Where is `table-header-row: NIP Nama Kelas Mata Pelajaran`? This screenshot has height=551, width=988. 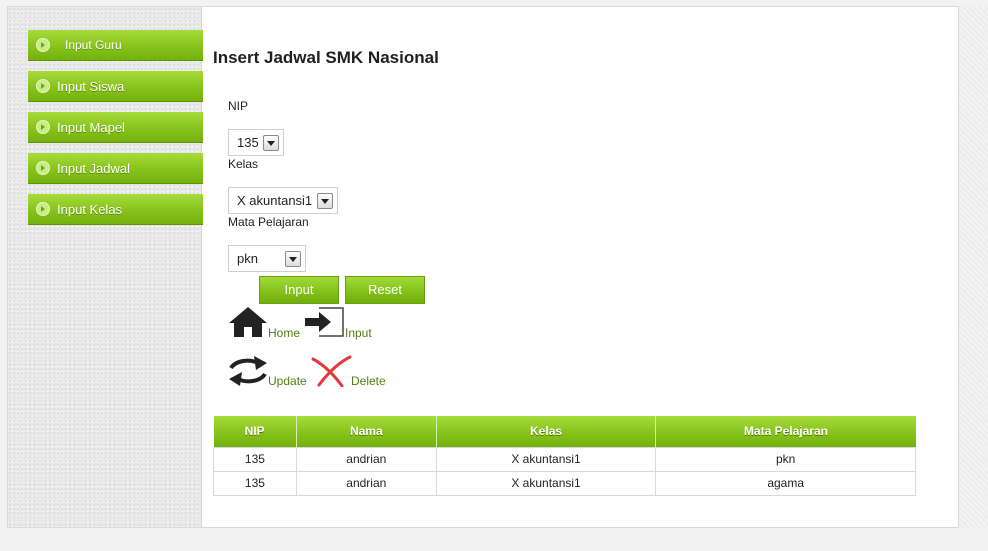 table-header-row: NIP Nama Kelas Mata Pelajaran is located at coordinates (564, 431).